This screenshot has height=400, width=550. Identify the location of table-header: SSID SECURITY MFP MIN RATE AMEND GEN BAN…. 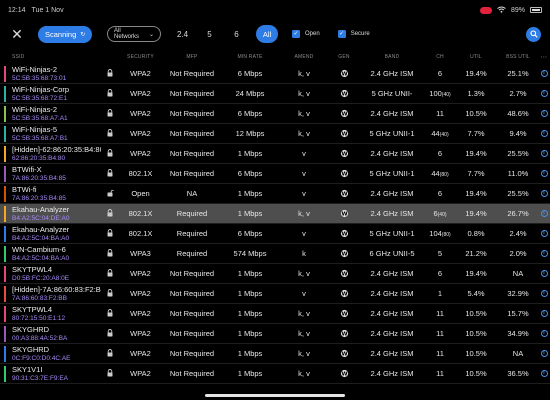
(275, 57).